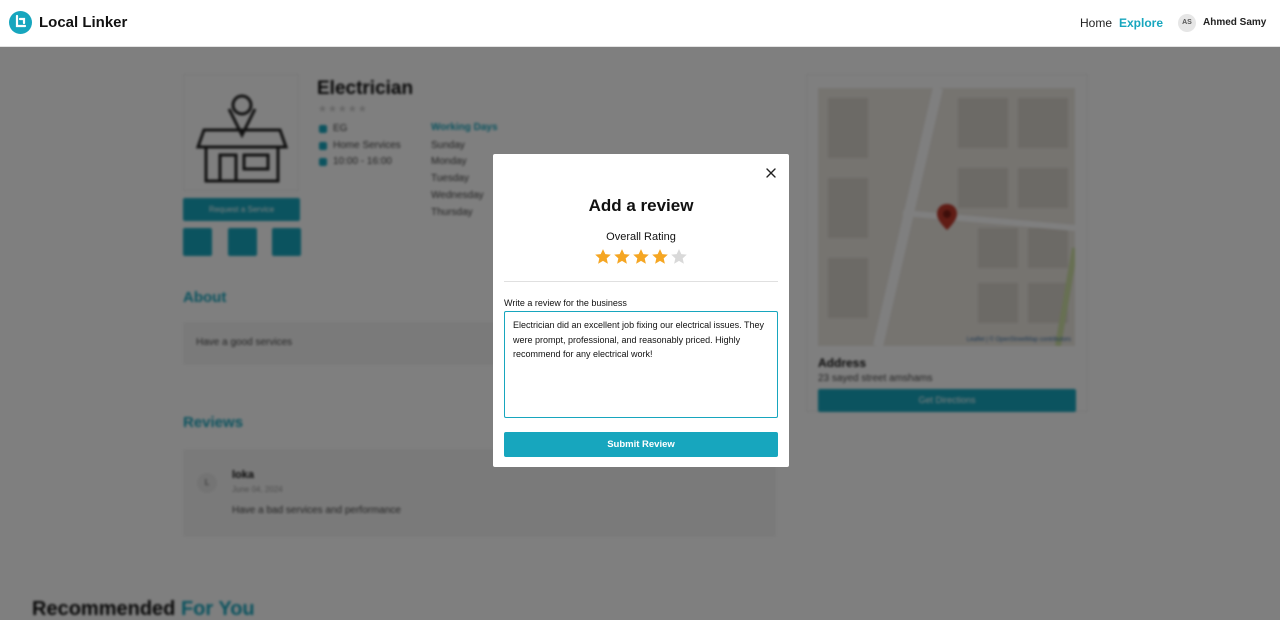  I want to click on user-name: Ahmed Samy, so click(1234, 22).